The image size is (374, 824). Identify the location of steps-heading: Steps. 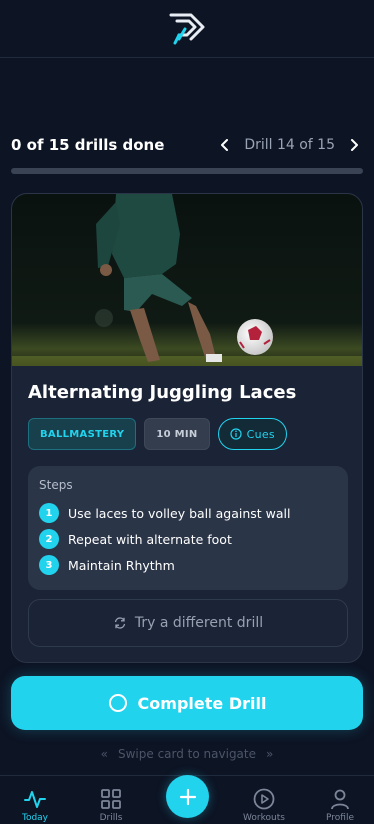
(56, 485).